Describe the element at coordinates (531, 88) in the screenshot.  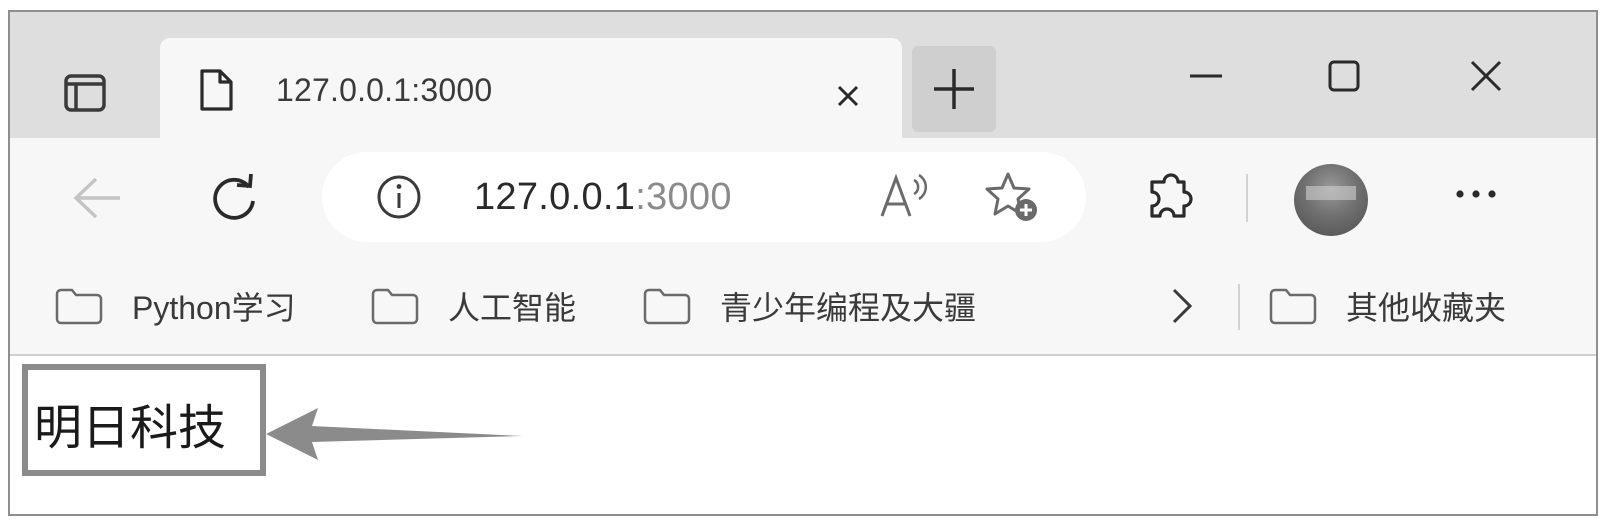
I see `active-tab: 127.0.0.1:3000` at that location.